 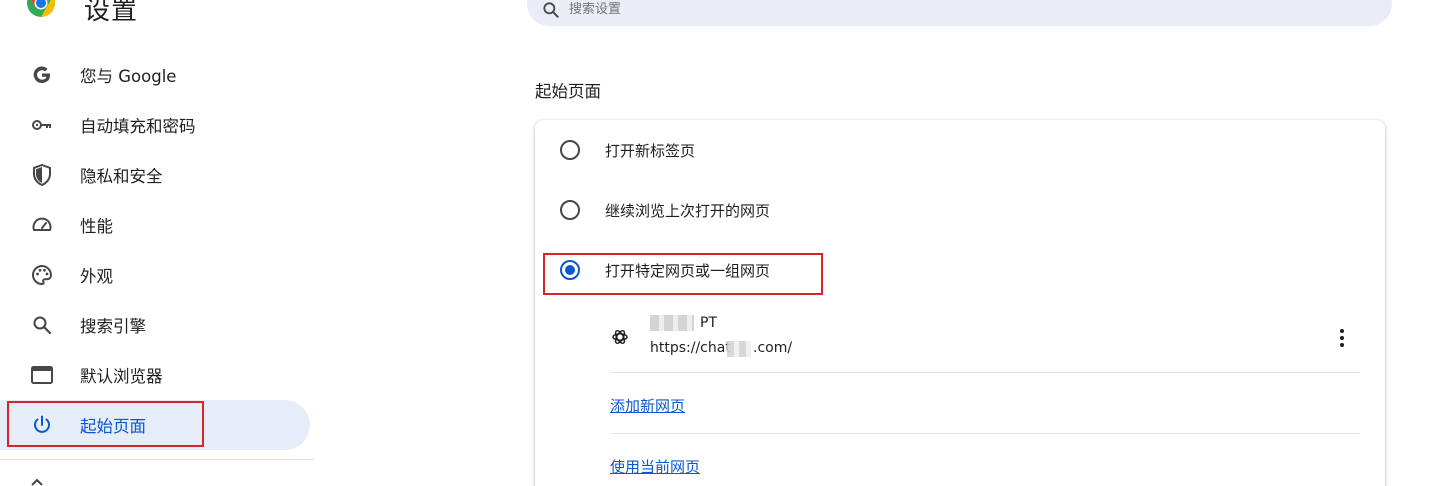 What do you see at coordinates (719, 9) in the screenshot?
I see `search-input` at bounding box center [719, 9].